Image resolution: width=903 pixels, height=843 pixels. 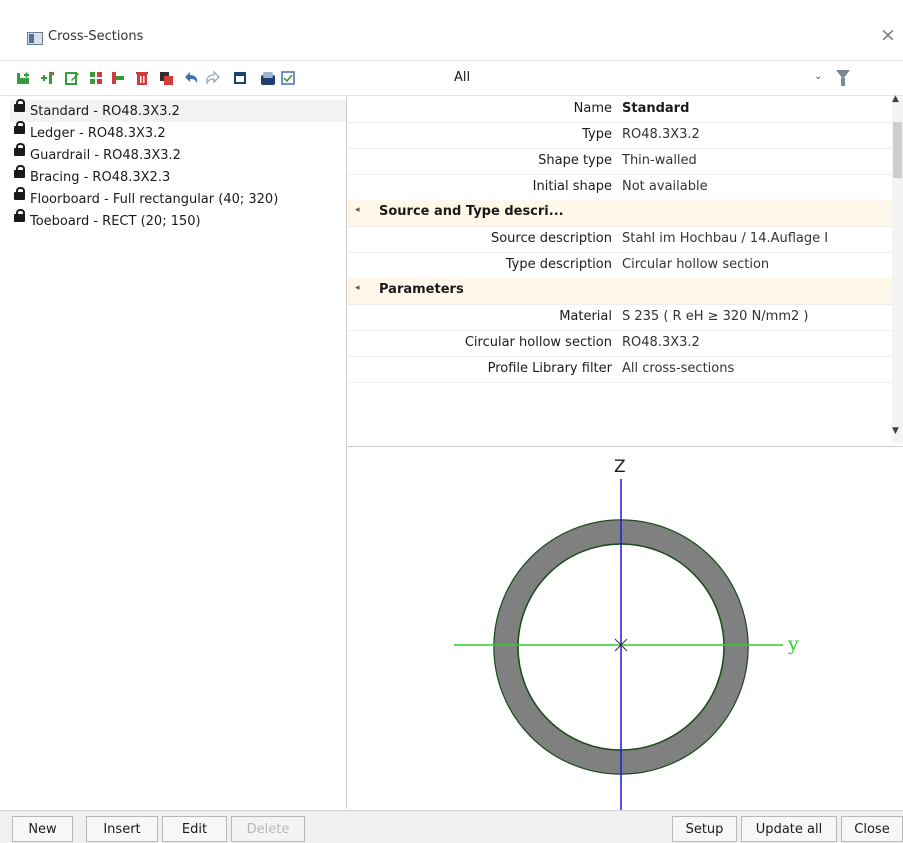 I want to click on redo-icon, so click(x=213, y=78).